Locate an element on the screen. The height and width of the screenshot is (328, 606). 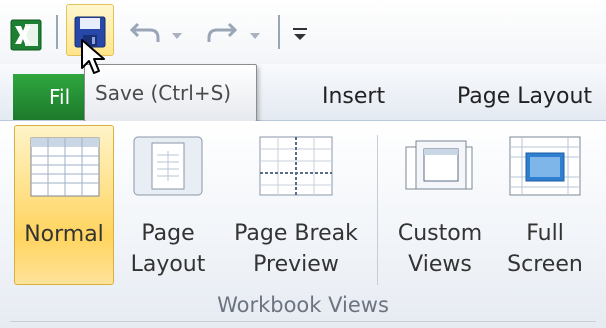
page-layout-label: Page Layout is located at coordinates (168, 249).